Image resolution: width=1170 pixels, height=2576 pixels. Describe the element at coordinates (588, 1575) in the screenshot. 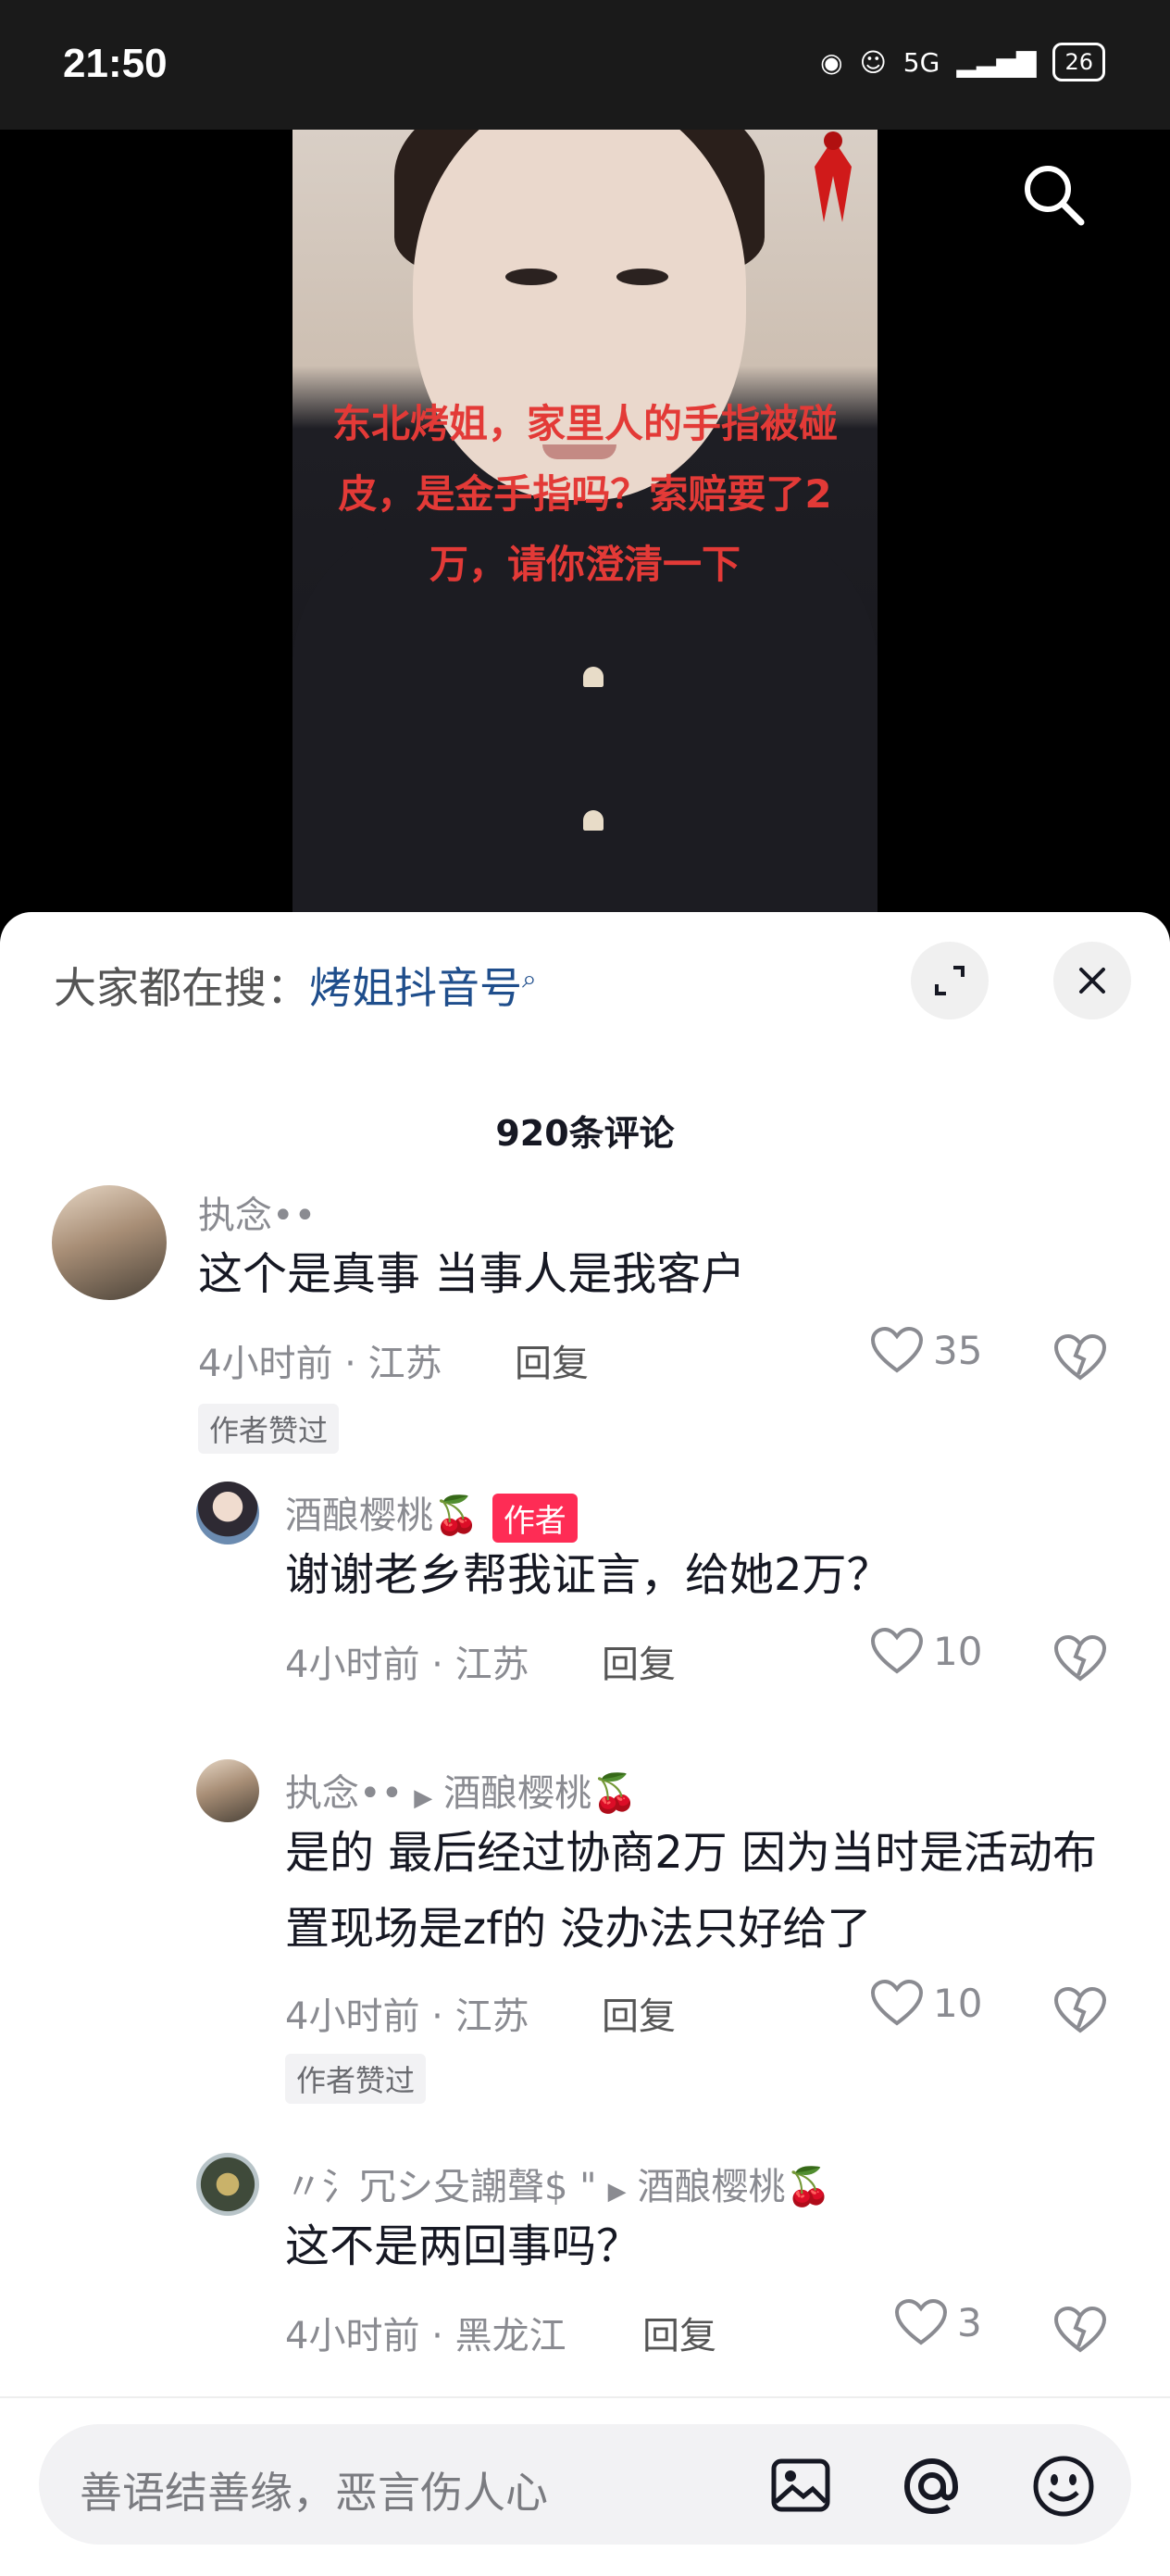

I see `comment-text: 谢谢老乡帮我证言，给她2万？` at that location.